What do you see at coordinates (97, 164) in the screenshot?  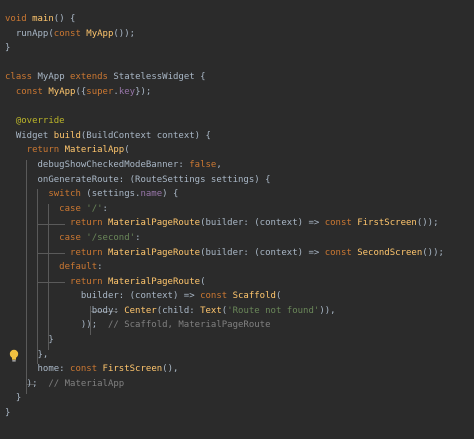 I see `code-token: debugShowCheckedModeBanner:` at bounding box center [97, 164].